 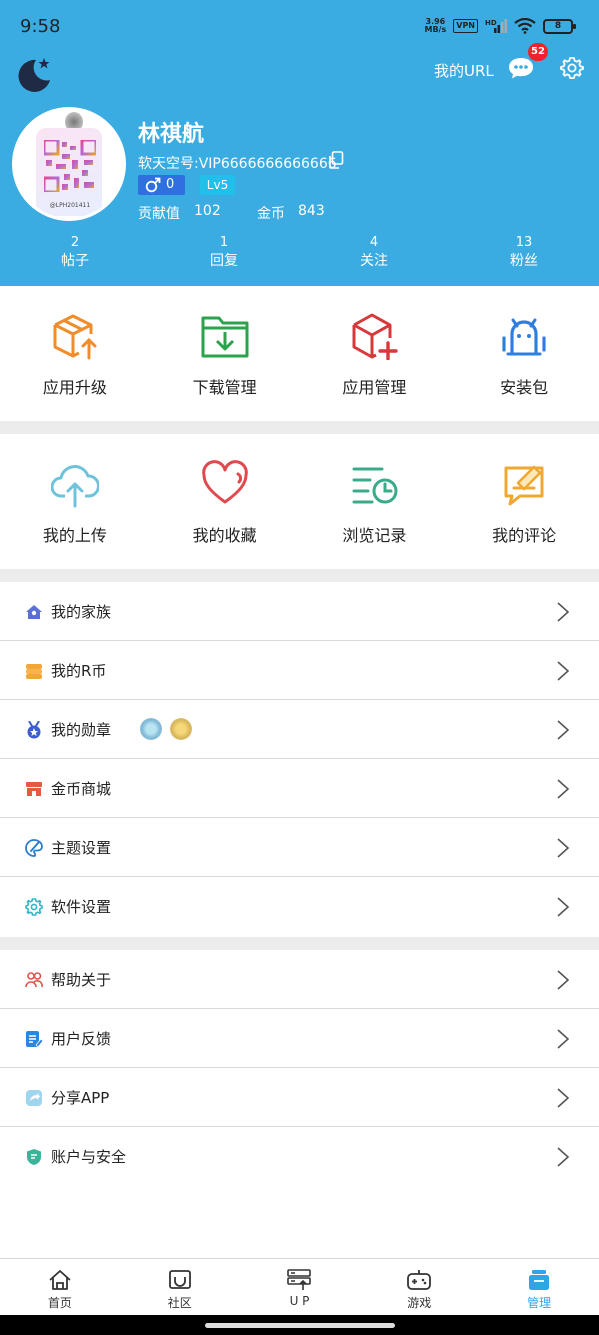 I want to click on grid-install-packages: 安装包, so click(x=524, y=355).